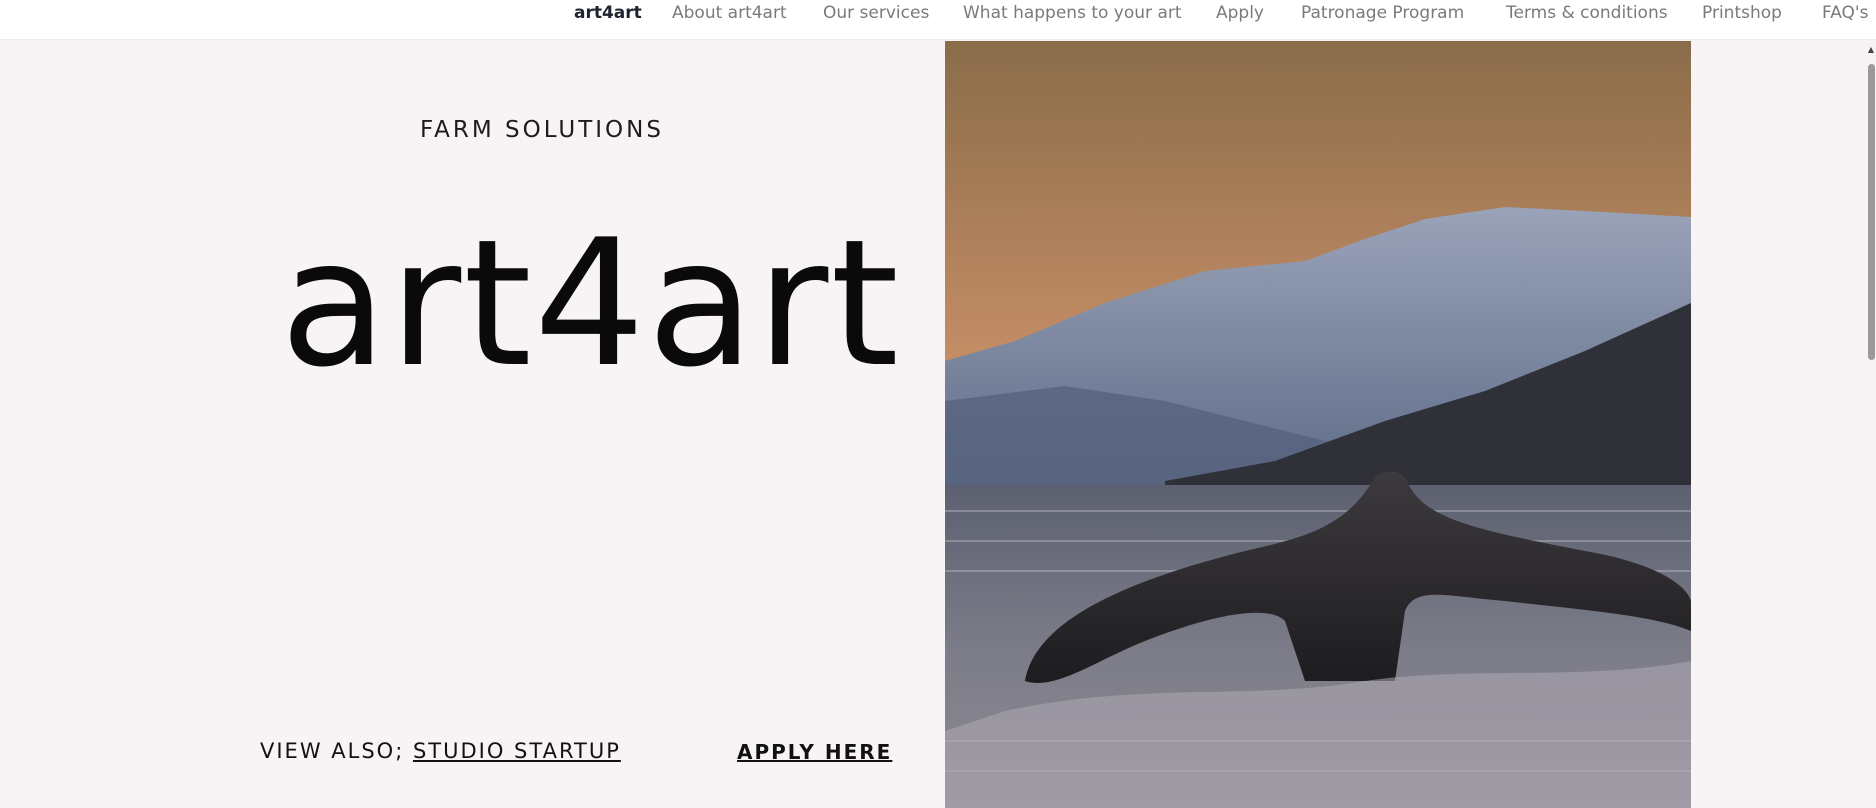 This screenshot has width=1876, height=808. Describe the element at coordinates (1240, 13) in the screenshot. I see `nav-item-apply: Apply` at that location.